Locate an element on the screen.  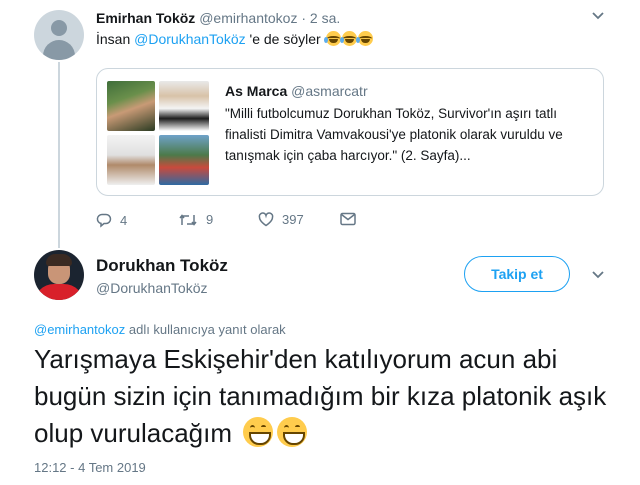
tweet1-author-name: Emirhan Toköz is located at coordinates (145, 18).